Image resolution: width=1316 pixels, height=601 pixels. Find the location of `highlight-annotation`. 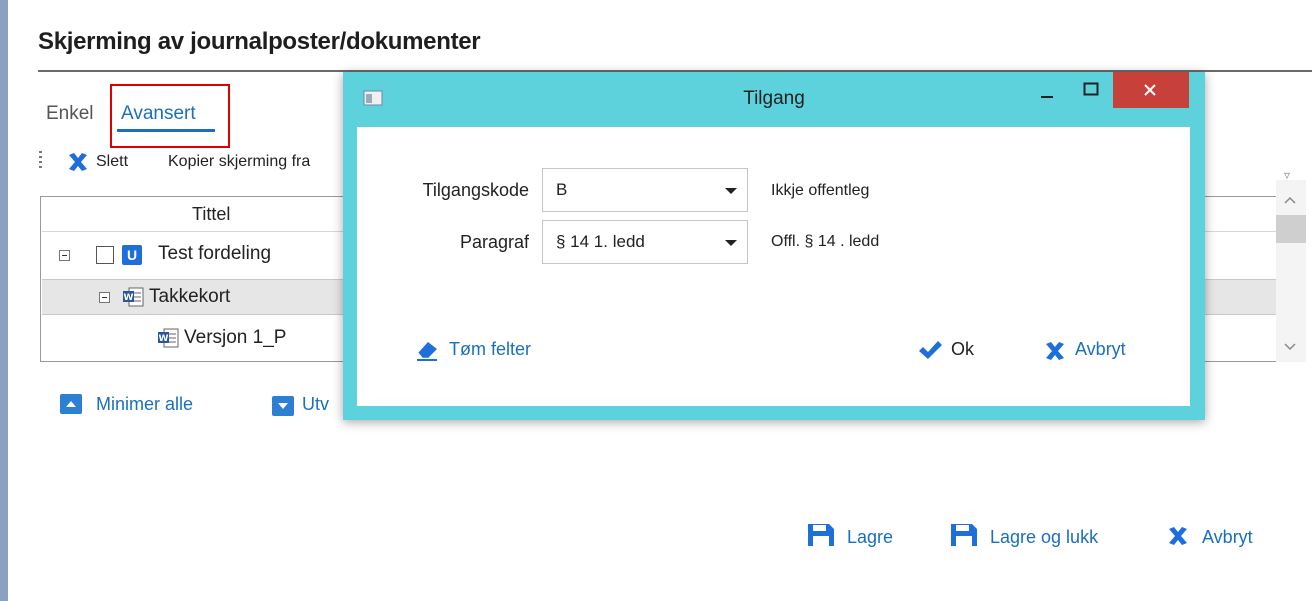

highlight-annotation is located at coordinates (170, 116).